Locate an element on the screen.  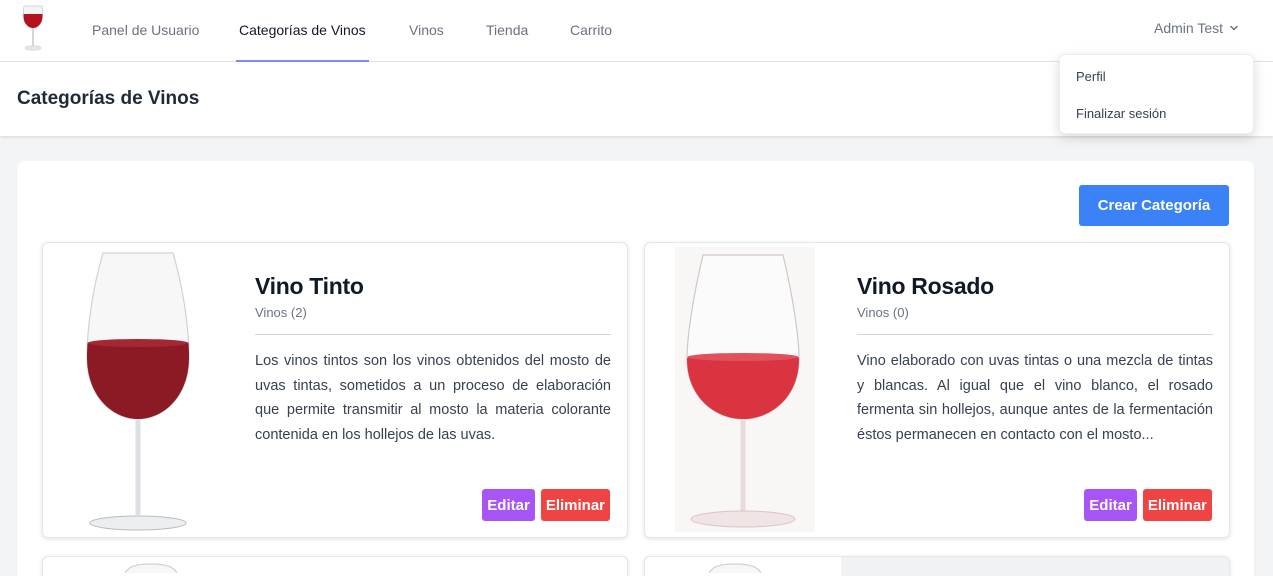
card-wine-count: Vinos (2) is located at coordinates (433, 320).